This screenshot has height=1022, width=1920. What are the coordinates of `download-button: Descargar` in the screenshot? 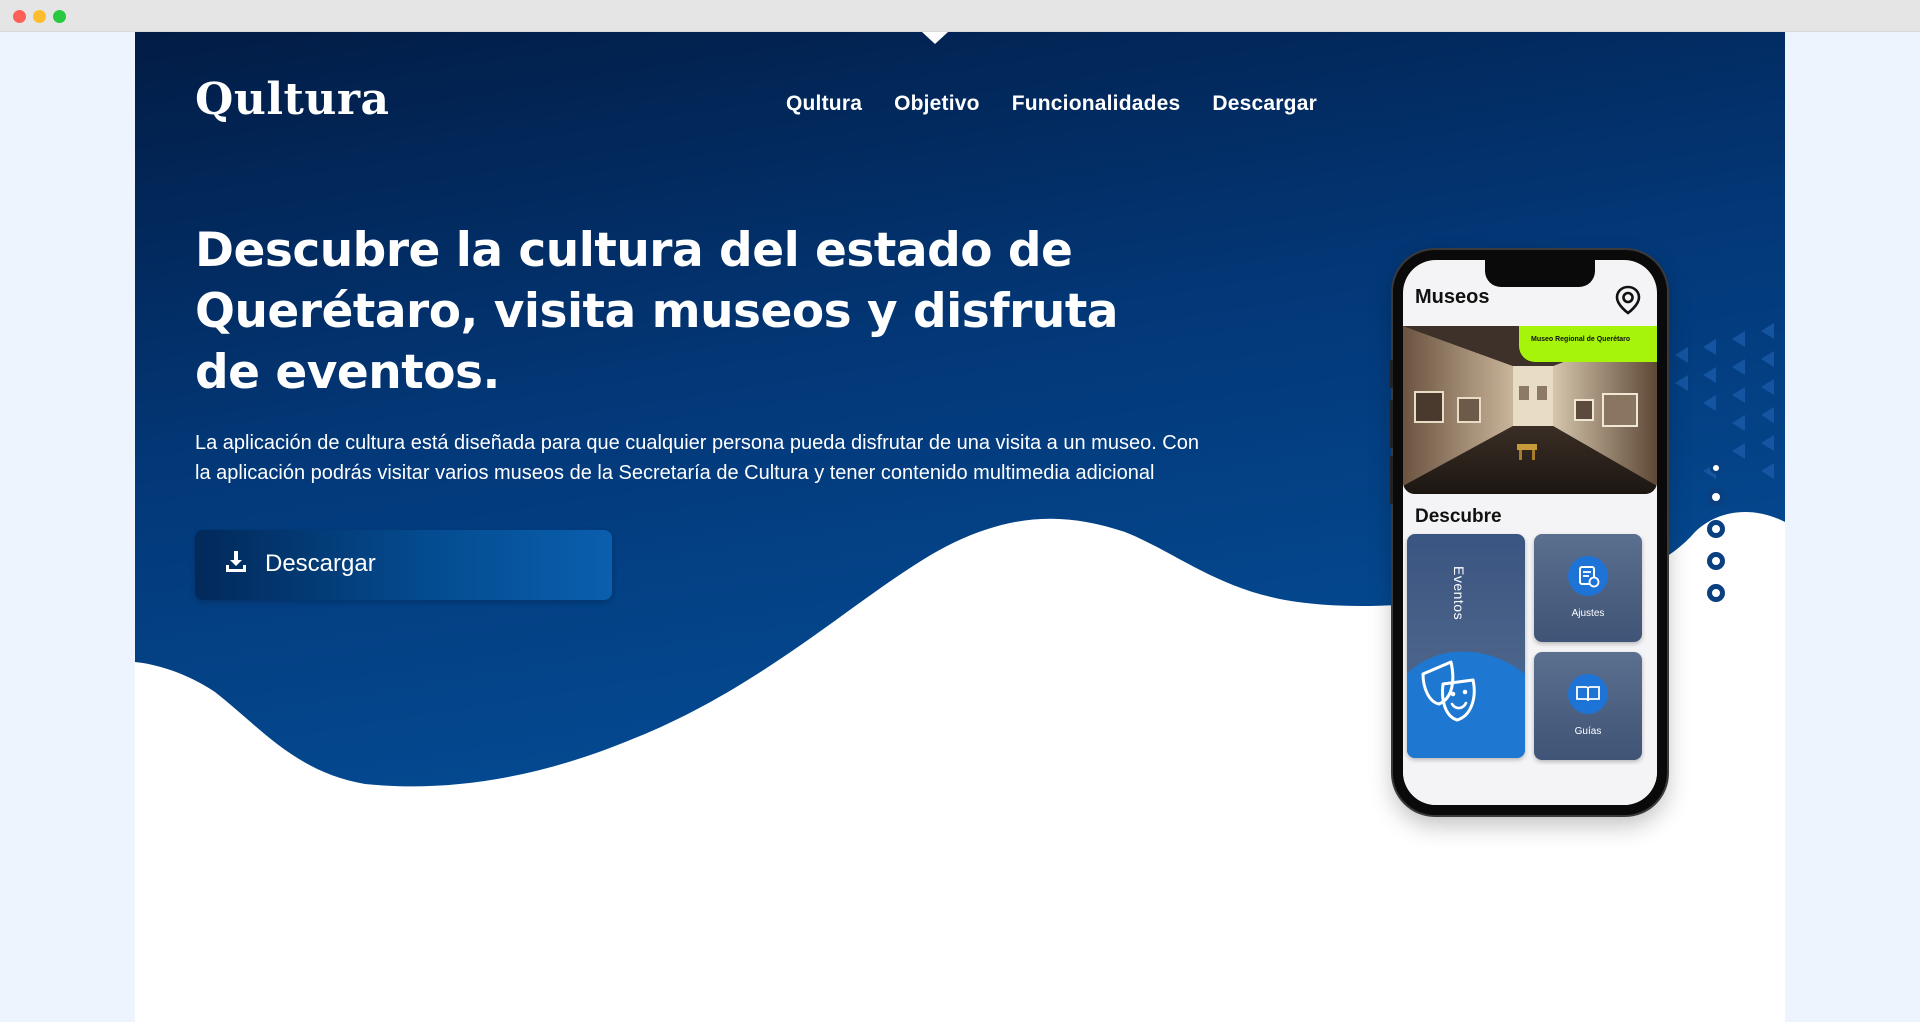 It's located at (403, 565).